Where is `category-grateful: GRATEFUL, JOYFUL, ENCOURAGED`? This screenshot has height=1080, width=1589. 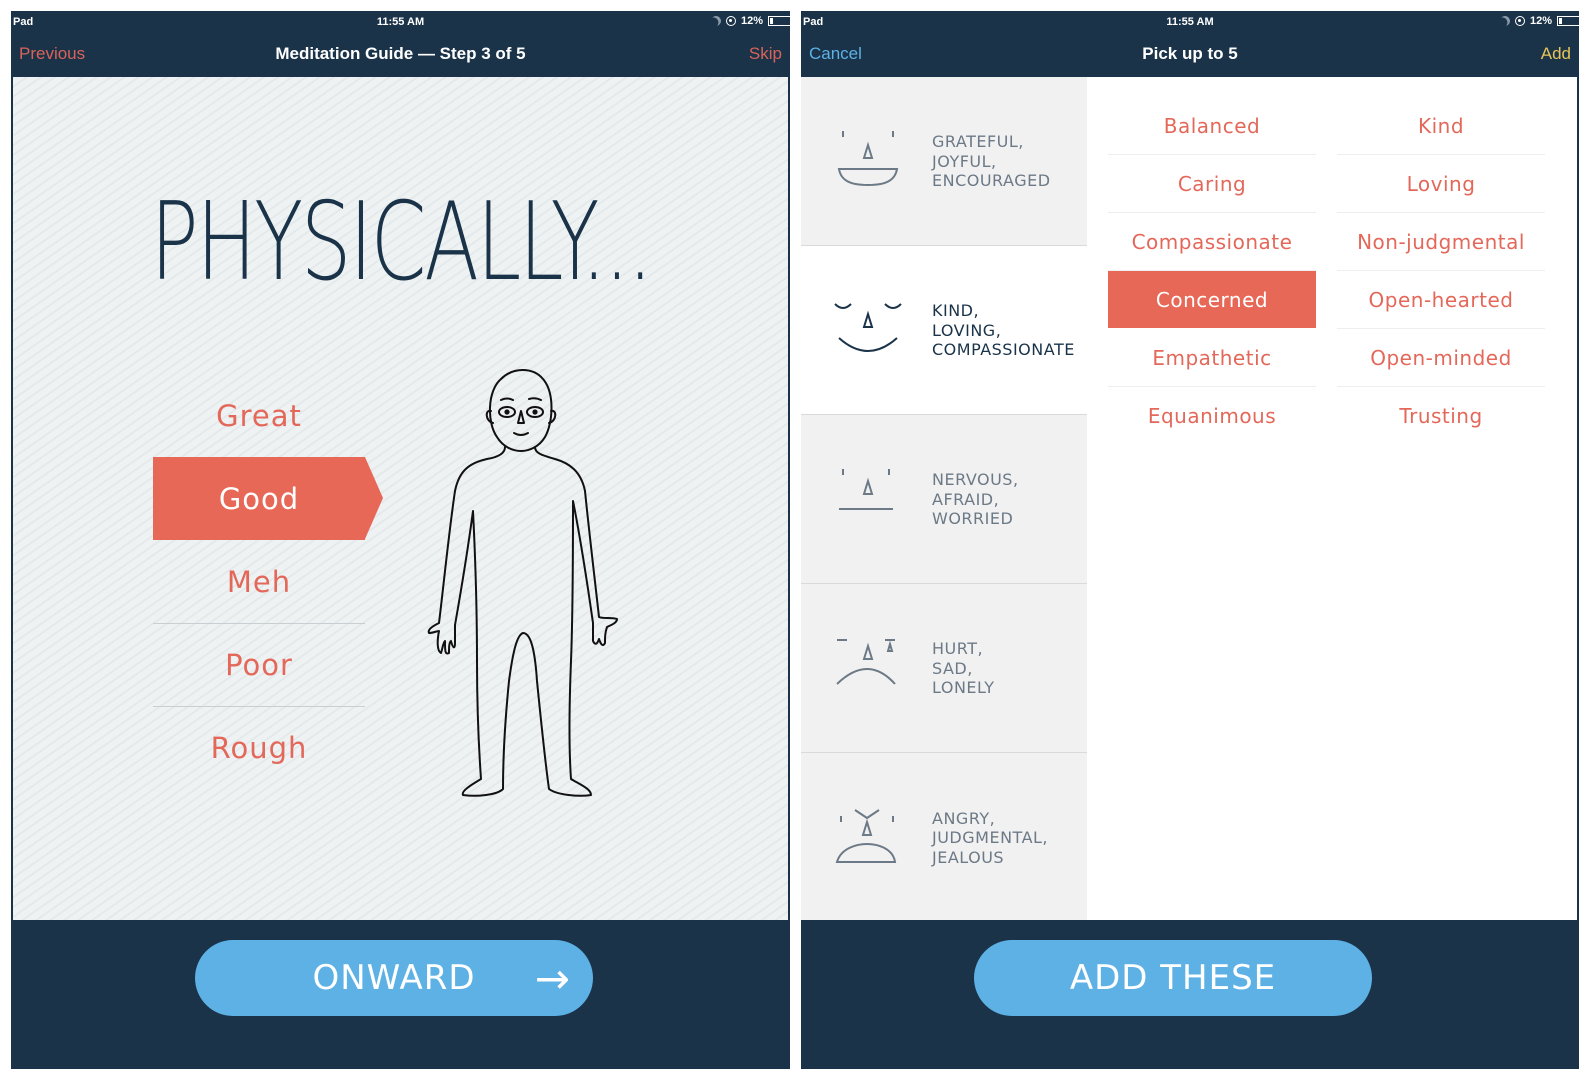 category-grateful: GRATEFUL, JOYFUL, ENCOURAGED is located at coordinates (944, 161).